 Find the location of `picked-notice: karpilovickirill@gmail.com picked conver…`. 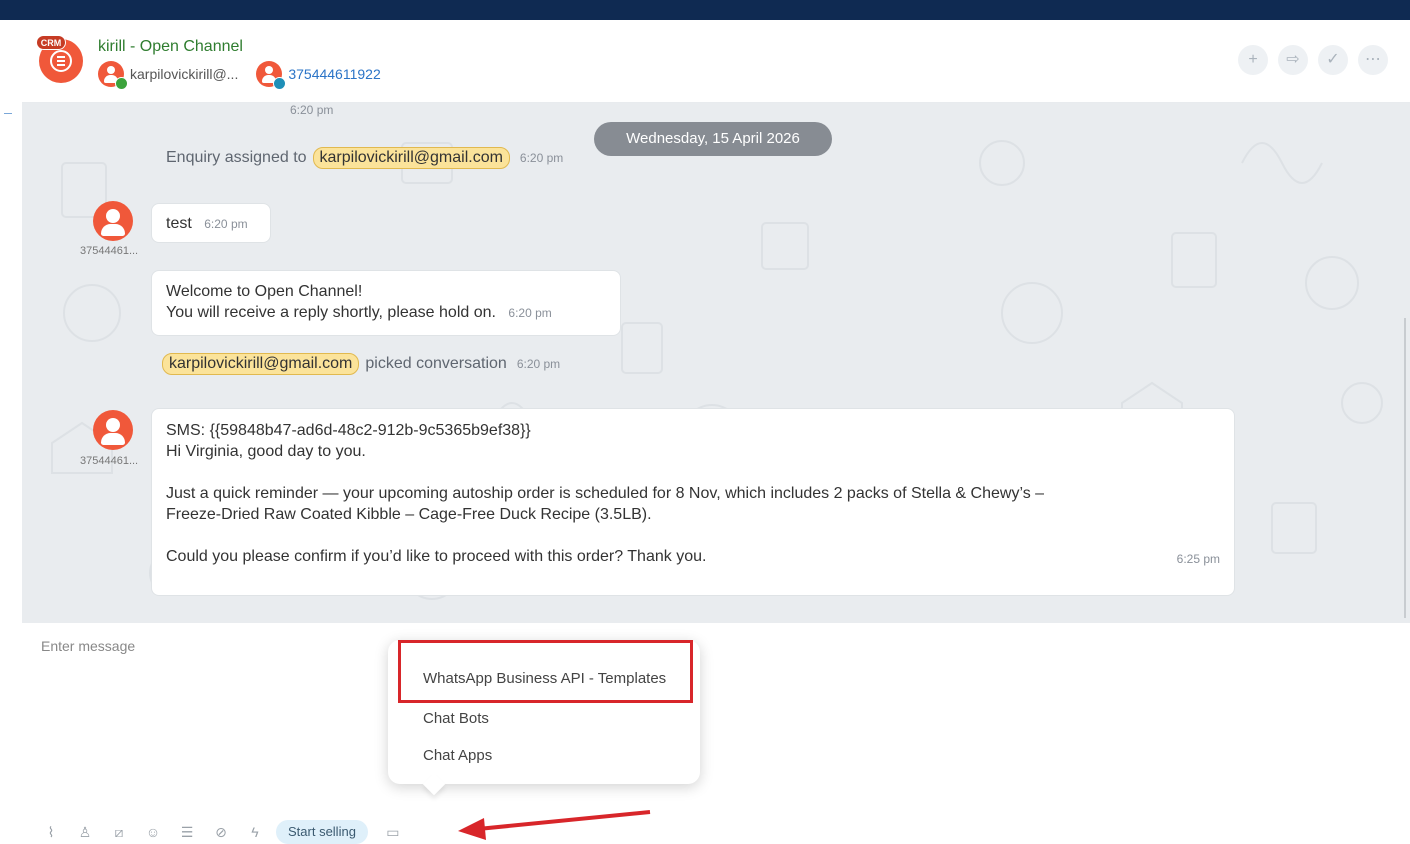

picked-notice: karpilovickirill@gmail.com picked conver… is located at coordinates (361, 364).